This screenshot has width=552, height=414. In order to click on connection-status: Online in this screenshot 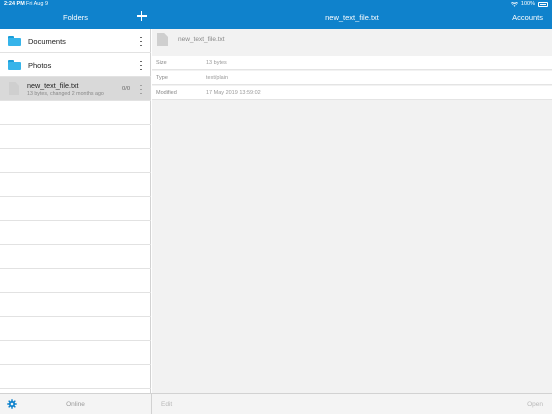, I will do `click(75, 404)`.